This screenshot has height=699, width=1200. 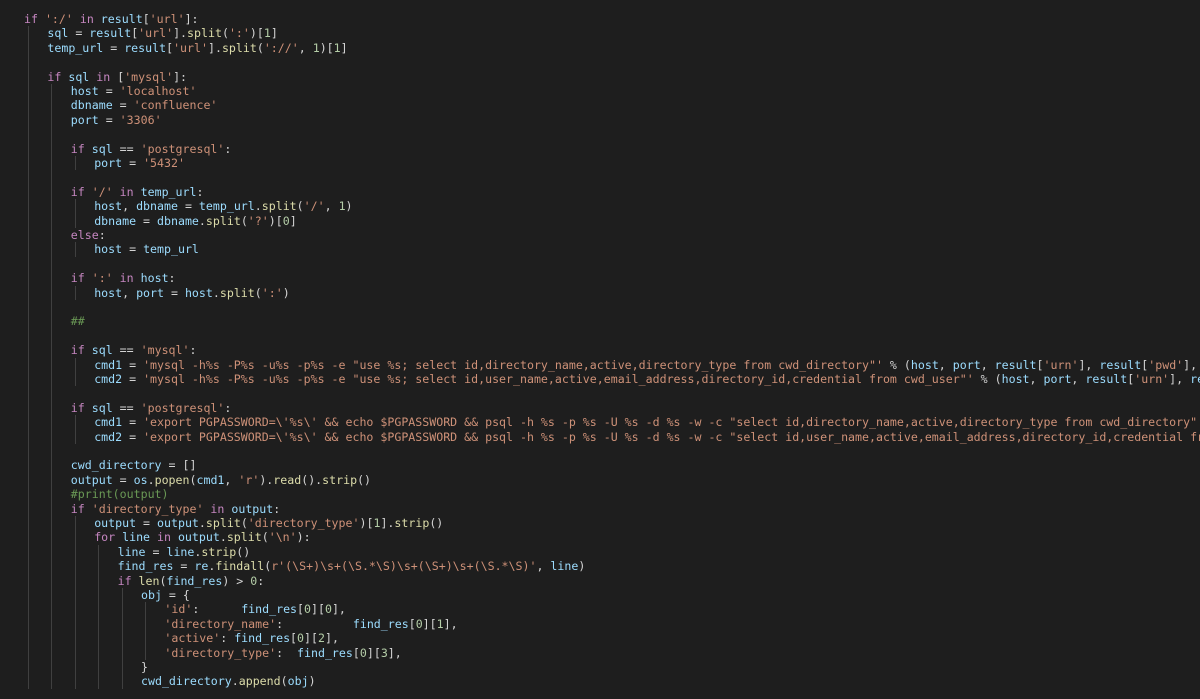 What do you see at coordinates (116, 120) in the screenshot?
I see `code-line: port = '3306'` at bounding box center [116, 120].